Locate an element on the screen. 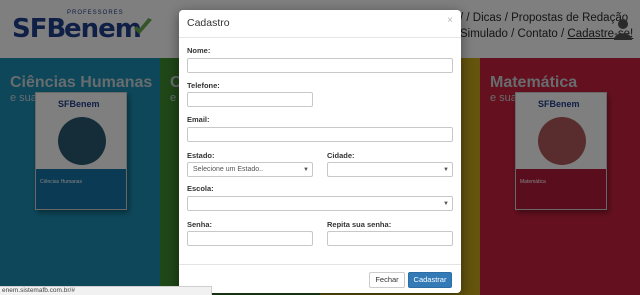  estado-select: Selecione um Estado.. ▼ is located at coordinates (250, 169).